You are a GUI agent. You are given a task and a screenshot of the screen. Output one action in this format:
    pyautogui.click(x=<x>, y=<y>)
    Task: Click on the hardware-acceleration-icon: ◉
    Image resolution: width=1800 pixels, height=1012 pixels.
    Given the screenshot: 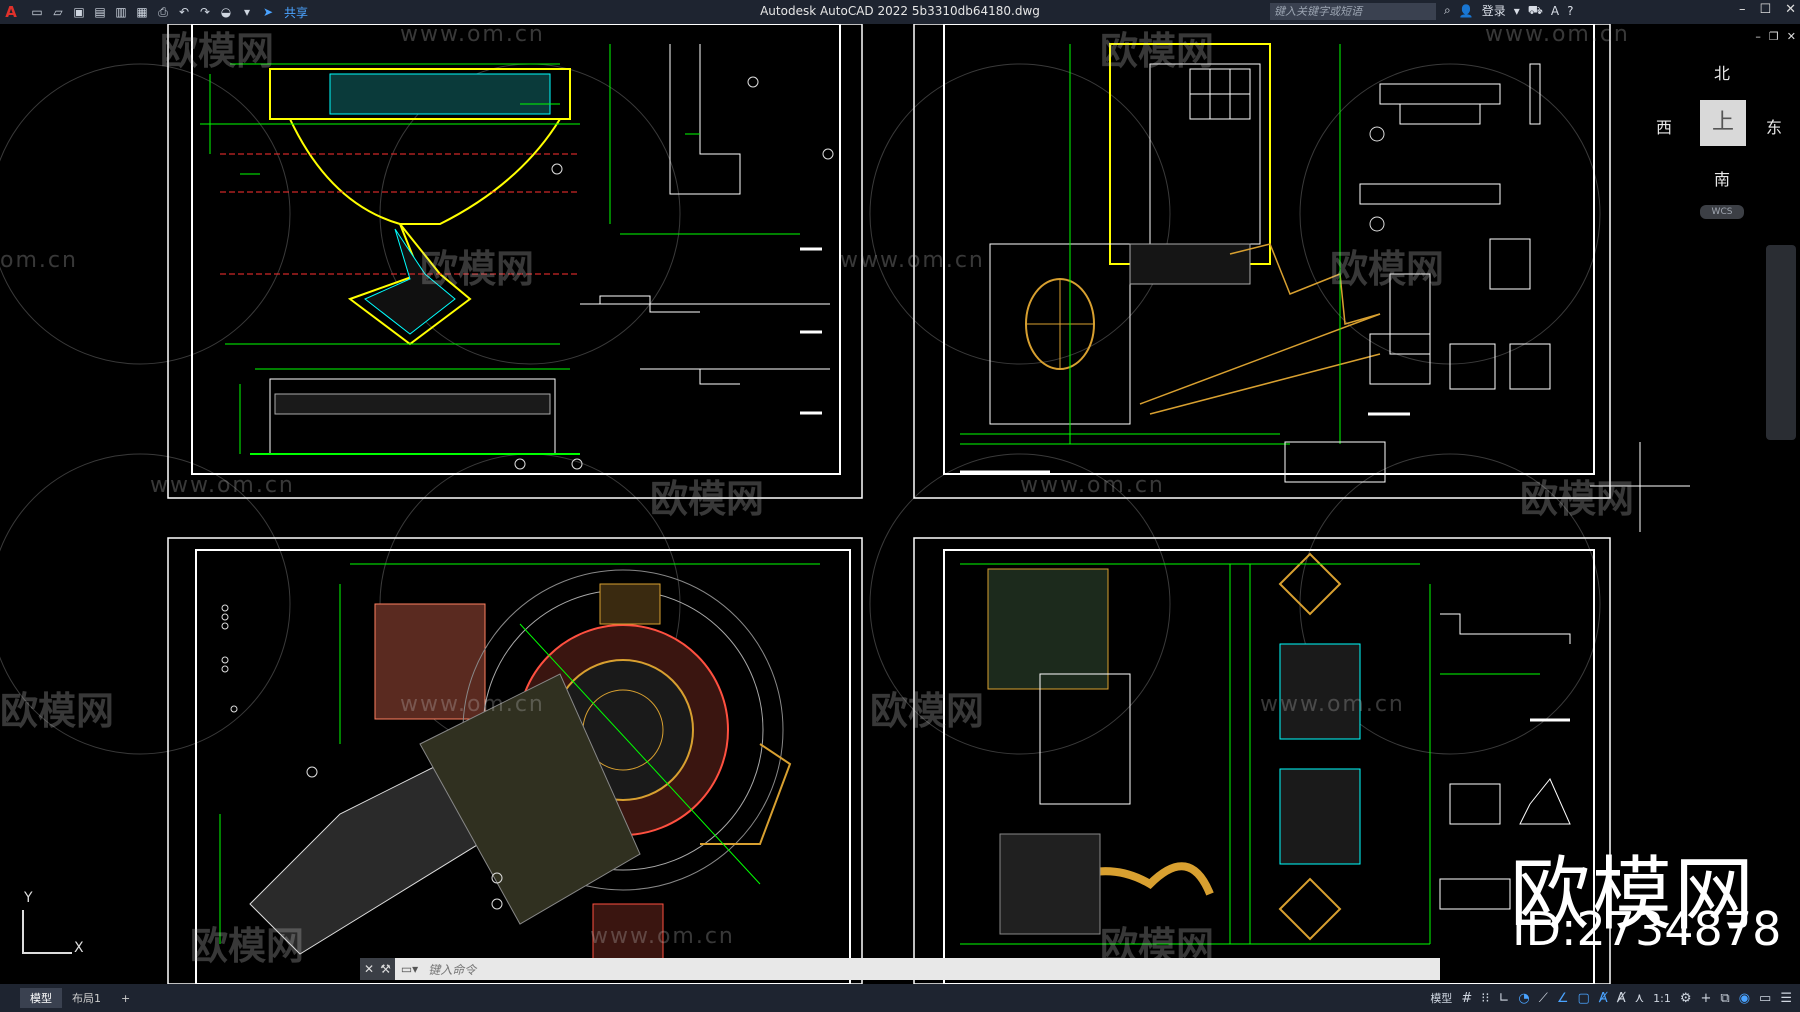 What is the action you would take?
    pyautogui.click(x=1744, y=998)
    